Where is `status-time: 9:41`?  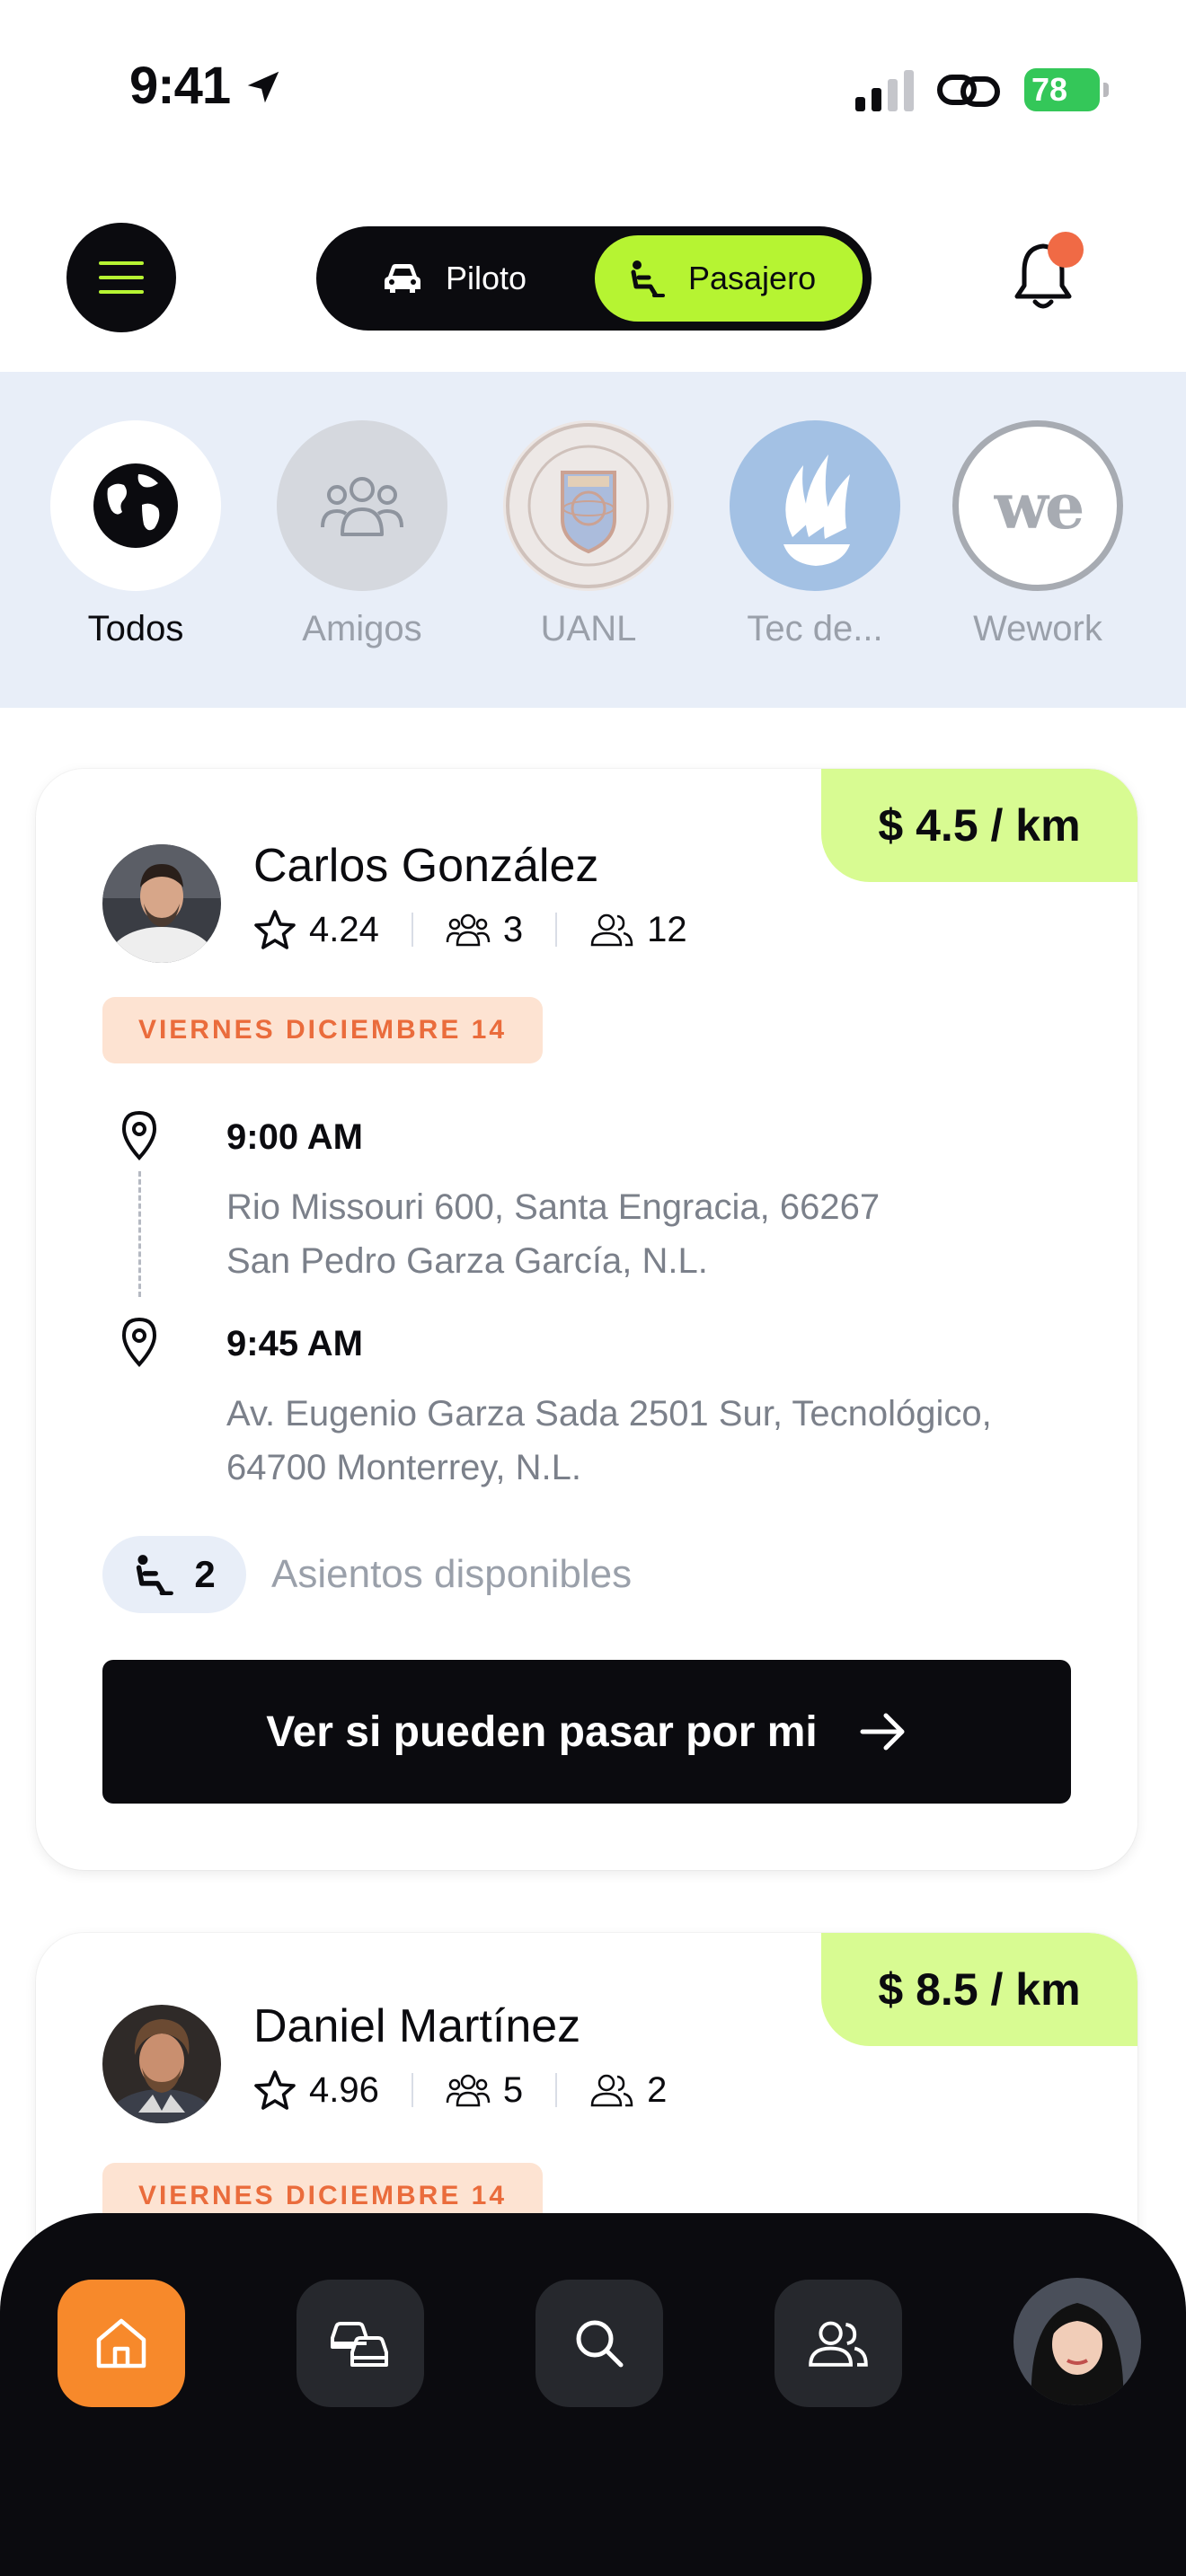 status-time: 9:41 is located at coordinates (180, 86).